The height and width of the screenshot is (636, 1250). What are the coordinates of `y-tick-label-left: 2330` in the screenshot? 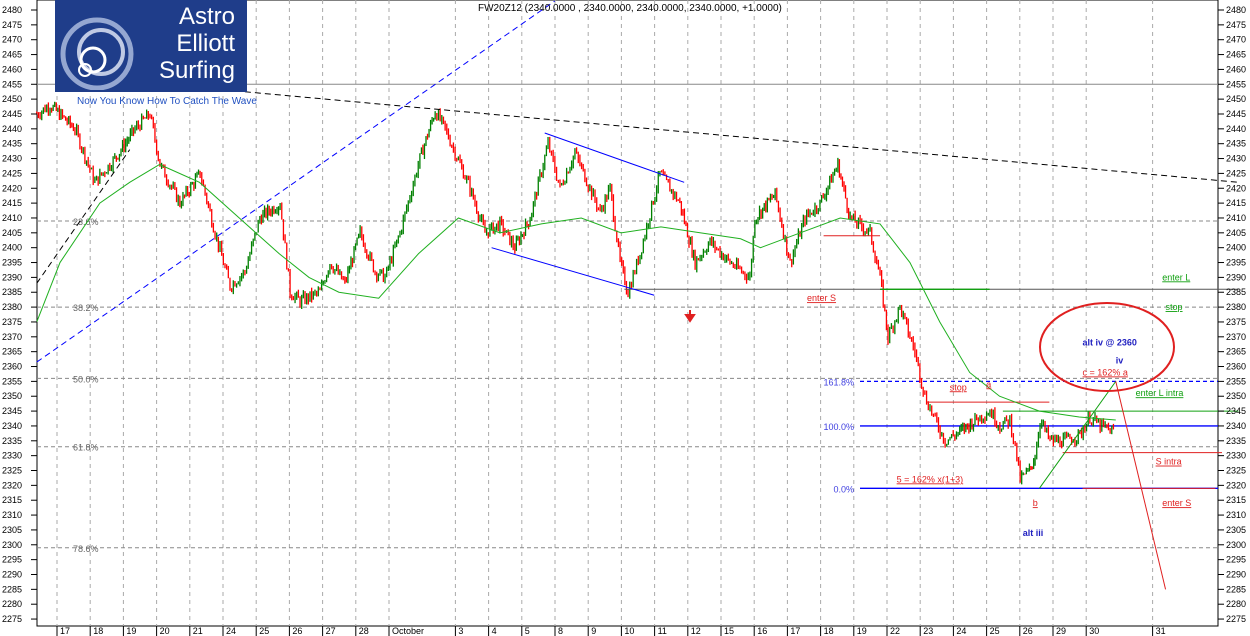 It's located at (12, 456).